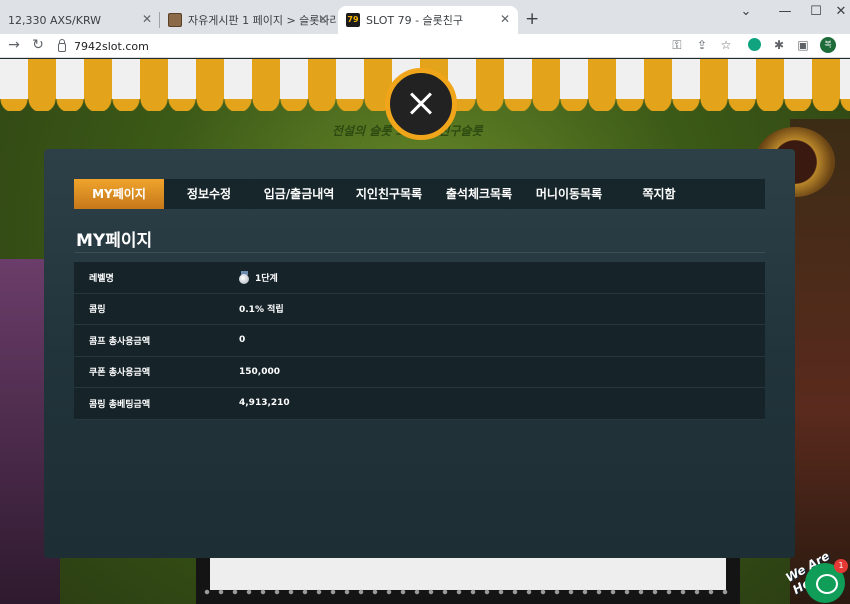 This screenshot has height=604, width=850. What do you see at coordinates (419, 252) in the screenshot?
I see `title-divider` at bounding box center [419, 252].